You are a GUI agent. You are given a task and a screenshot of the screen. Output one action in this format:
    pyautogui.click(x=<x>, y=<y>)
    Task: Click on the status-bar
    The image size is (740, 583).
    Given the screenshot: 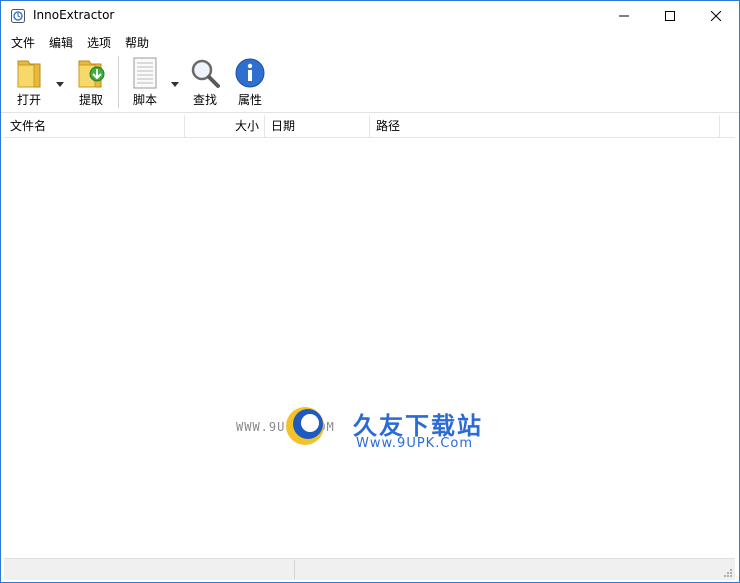 What is the action you would take?
    pyautogui.click(x=369, y=569)
    